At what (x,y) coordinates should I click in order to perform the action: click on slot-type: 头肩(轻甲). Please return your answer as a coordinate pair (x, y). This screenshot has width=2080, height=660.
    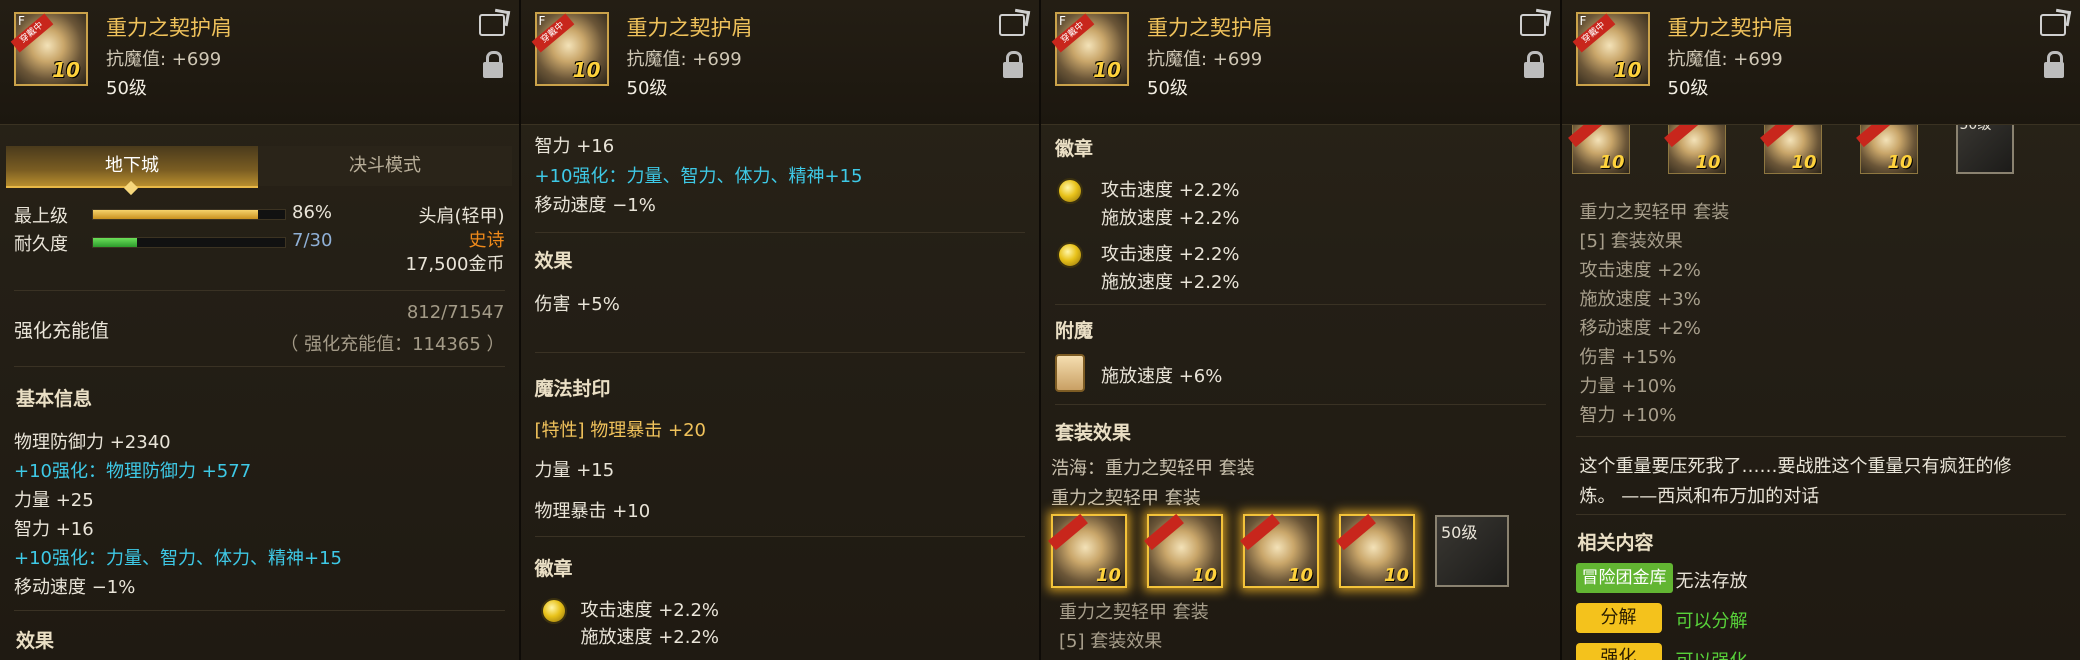
    Looking at the image, I should click on (461, 216).